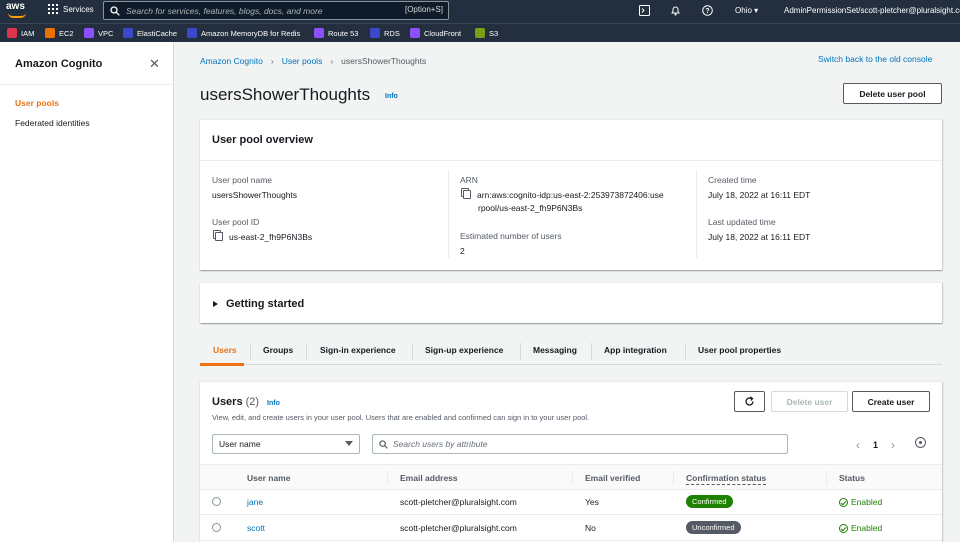 This screenshot has width=960, height=542. What do you see at coordinates (336, 33) in the screenshot?
I see `fav-route53: Route 53` at bounding box center [336, 33].